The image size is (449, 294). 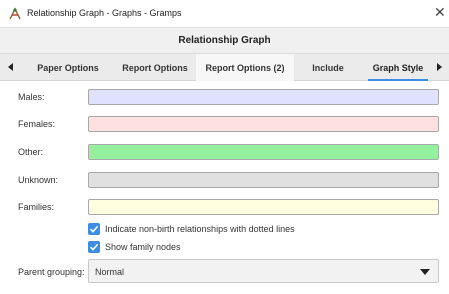 I want to click on triangle-right-icon, so click(x=439, y=67).